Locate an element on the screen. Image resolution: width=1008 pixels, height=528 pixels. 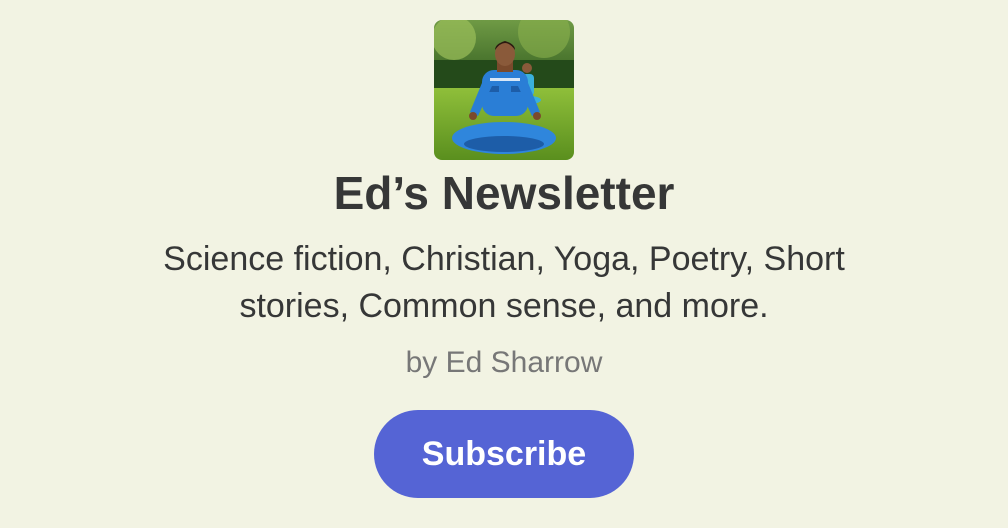
meditating-man-in-blue-uniform-image is located at coordinates (504, 90).